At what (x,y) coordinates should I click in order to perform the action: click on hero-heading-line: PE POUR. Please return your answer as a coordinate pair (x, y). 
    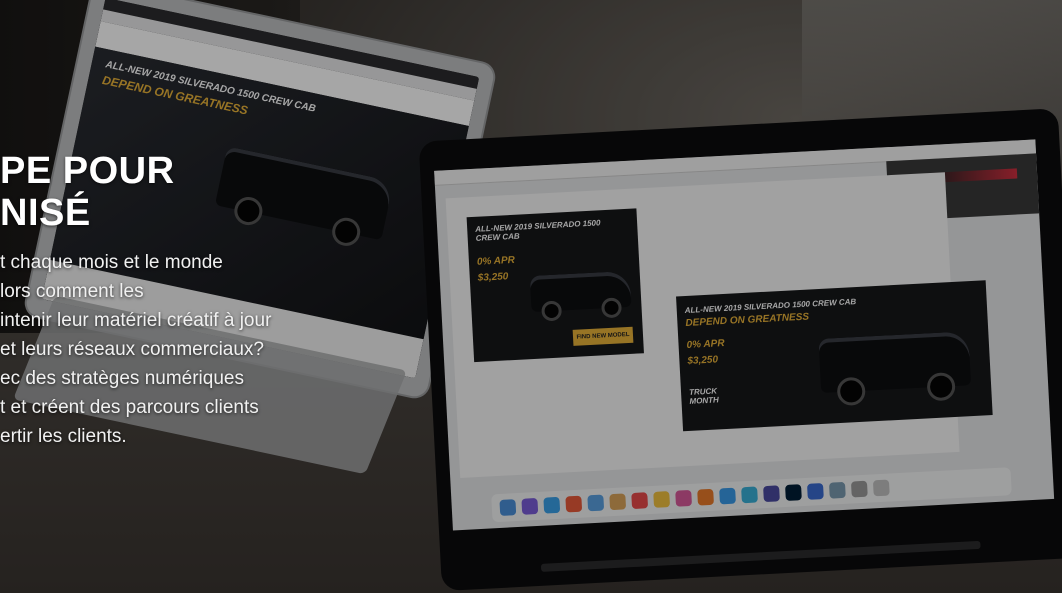
    Looking at the image, I should click on (87, 171).